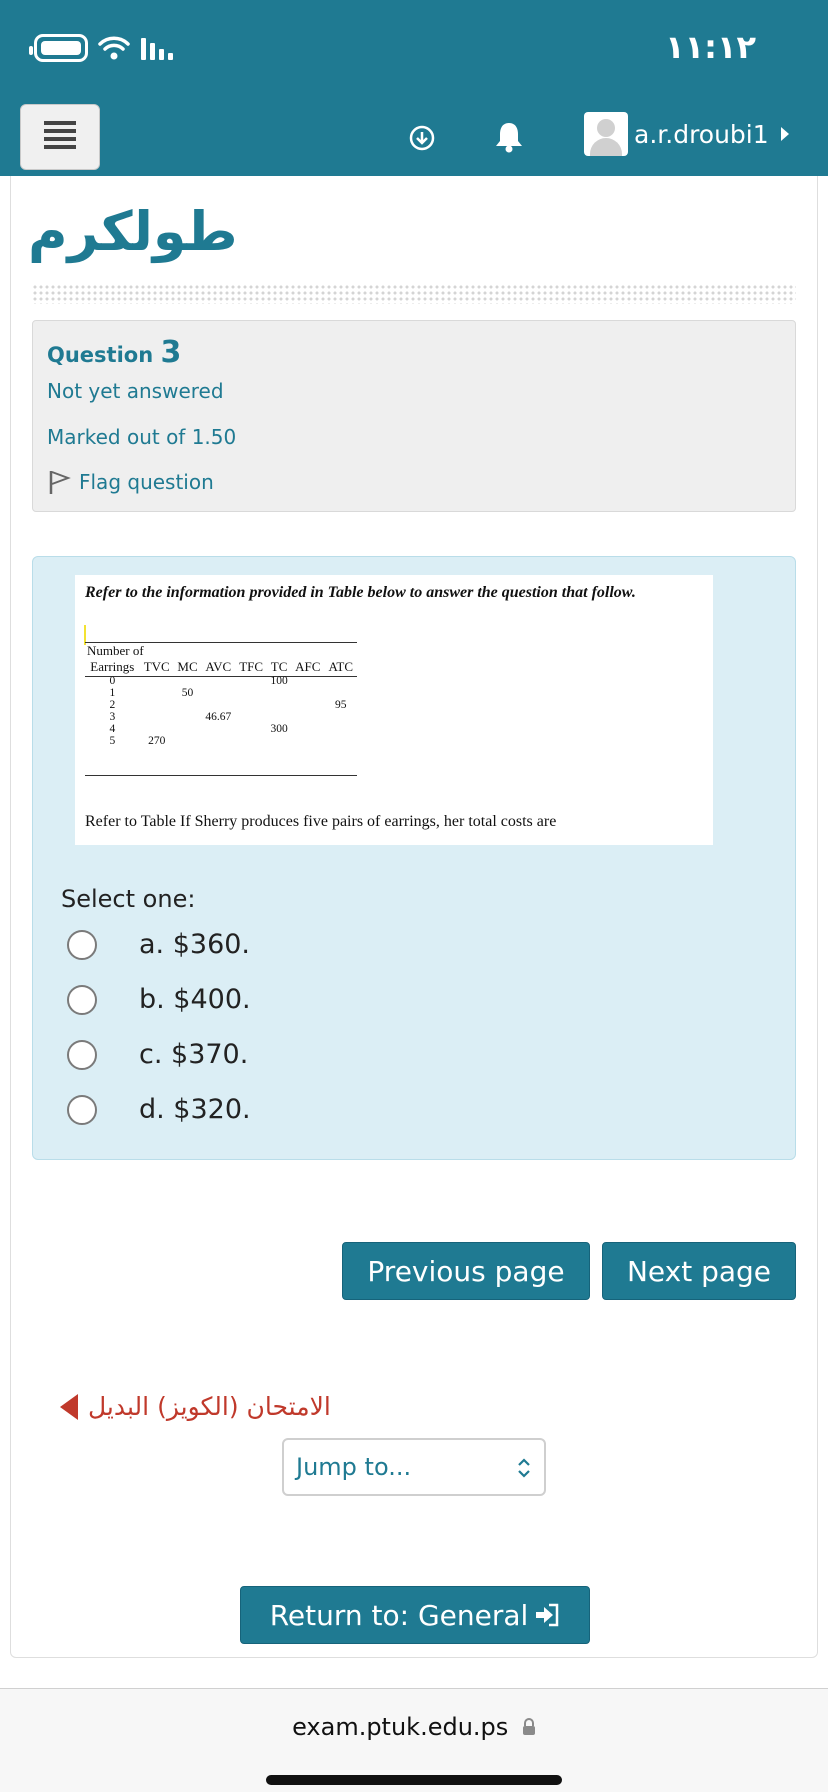 Image resolution: width=828 pixels, height=1792 pixels. I want to click on table-row: 4 300, so click(221, 729).